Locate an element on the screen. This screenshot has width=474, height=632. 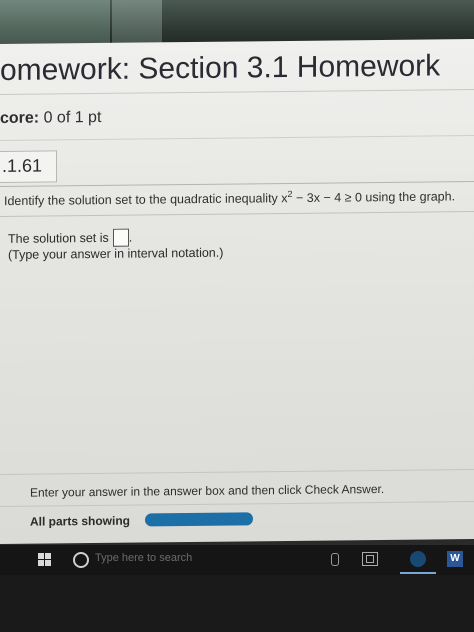
question-number-box: .1.61 is located at coordinates (28, 166).